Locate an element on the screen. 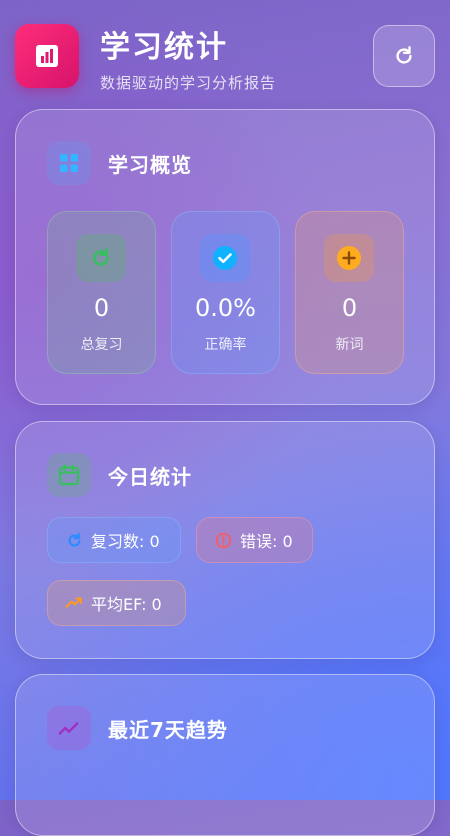 This screenshot has height=836, width=450. stat-total-reviews: 0 总复习 is located at coordinates (101, 292).